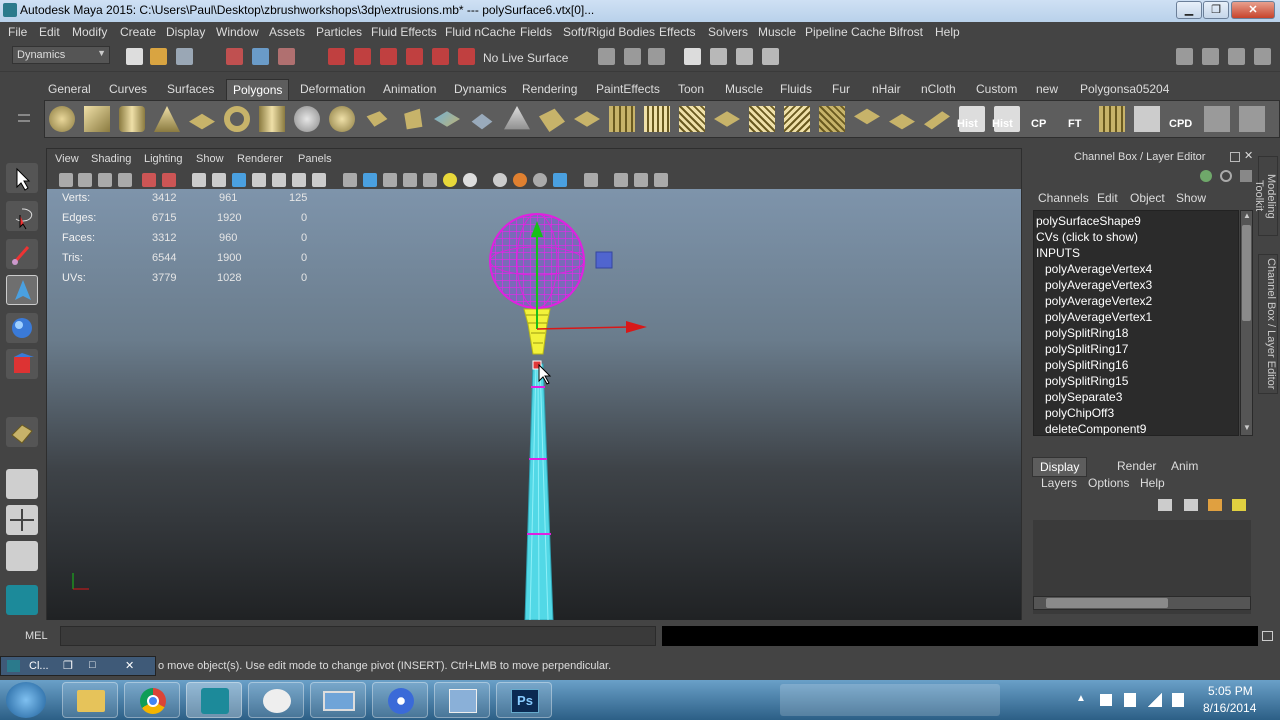 This screenshot has width=1280, height=720. I want to click on attribute-editor-icon, so click(1184, 56).